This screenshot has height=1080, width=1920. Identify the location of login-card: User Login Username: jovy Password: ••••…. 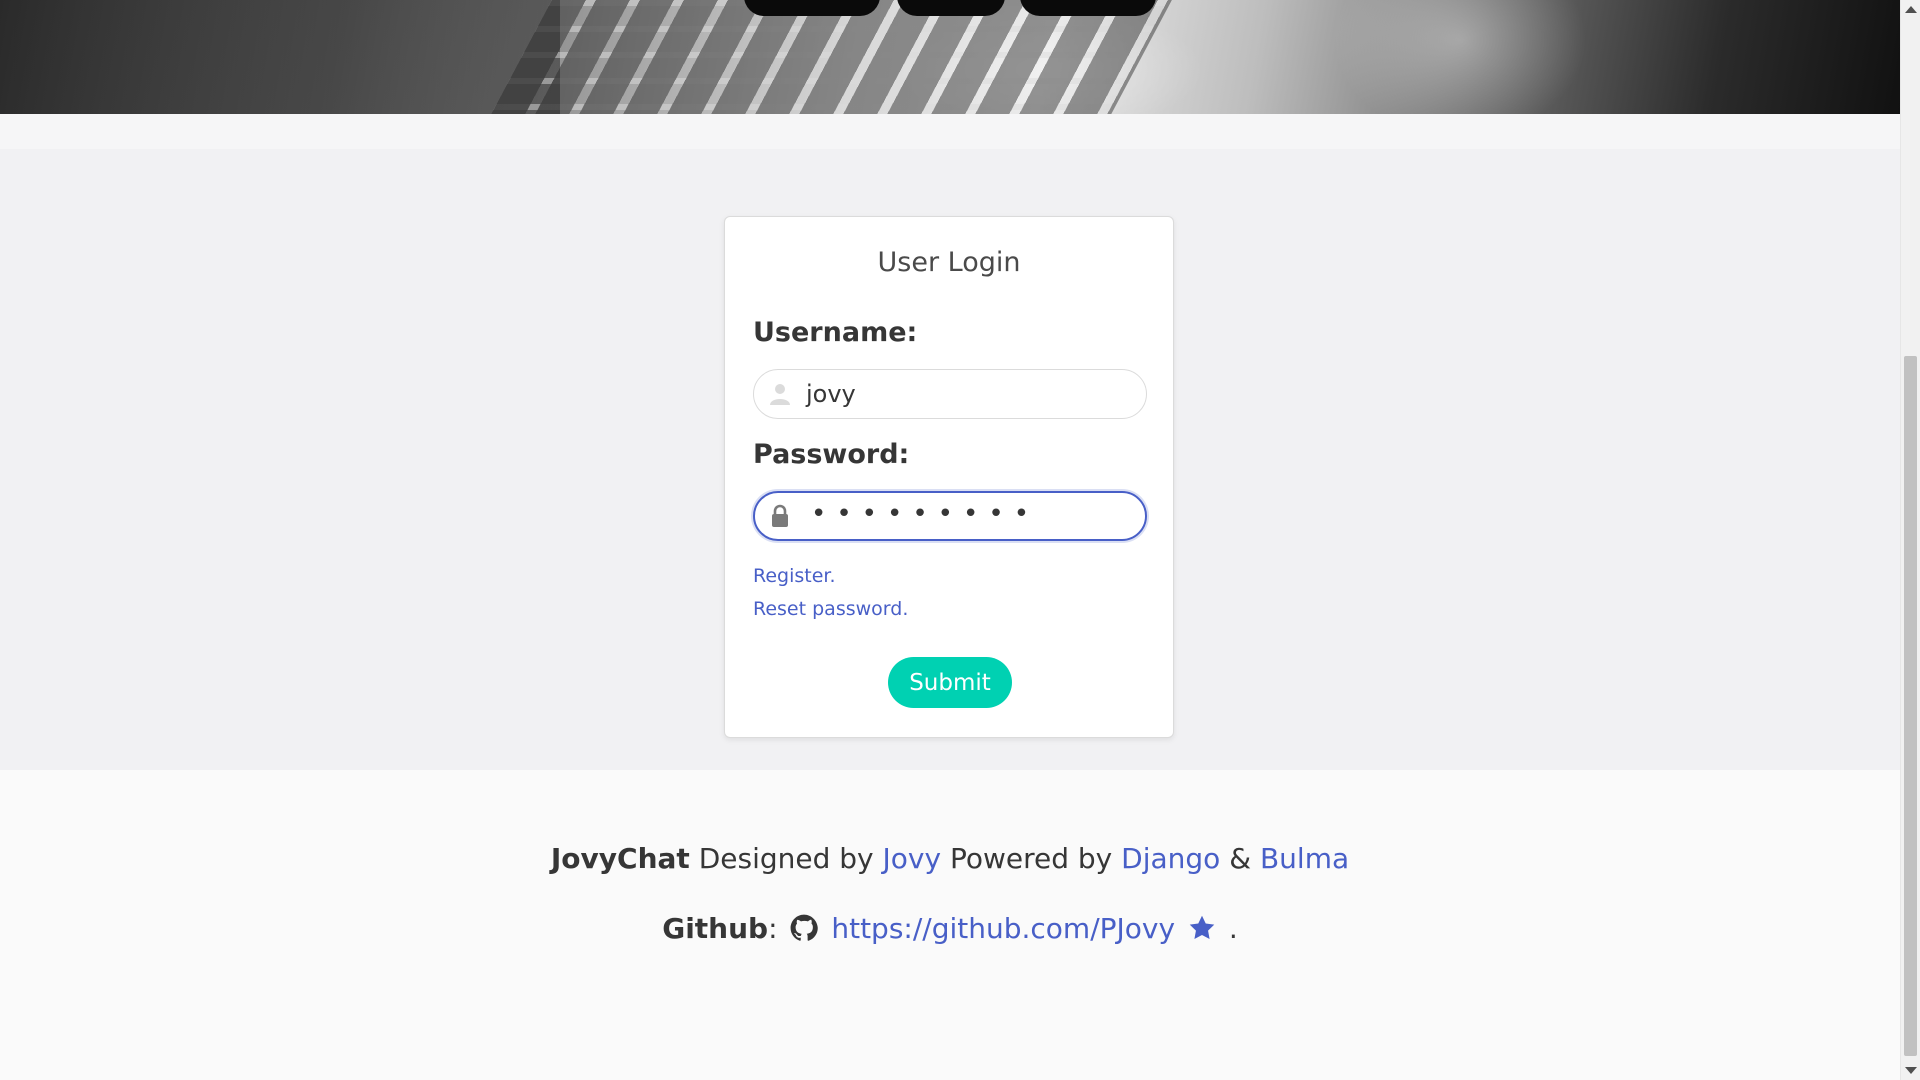
(949, 477).